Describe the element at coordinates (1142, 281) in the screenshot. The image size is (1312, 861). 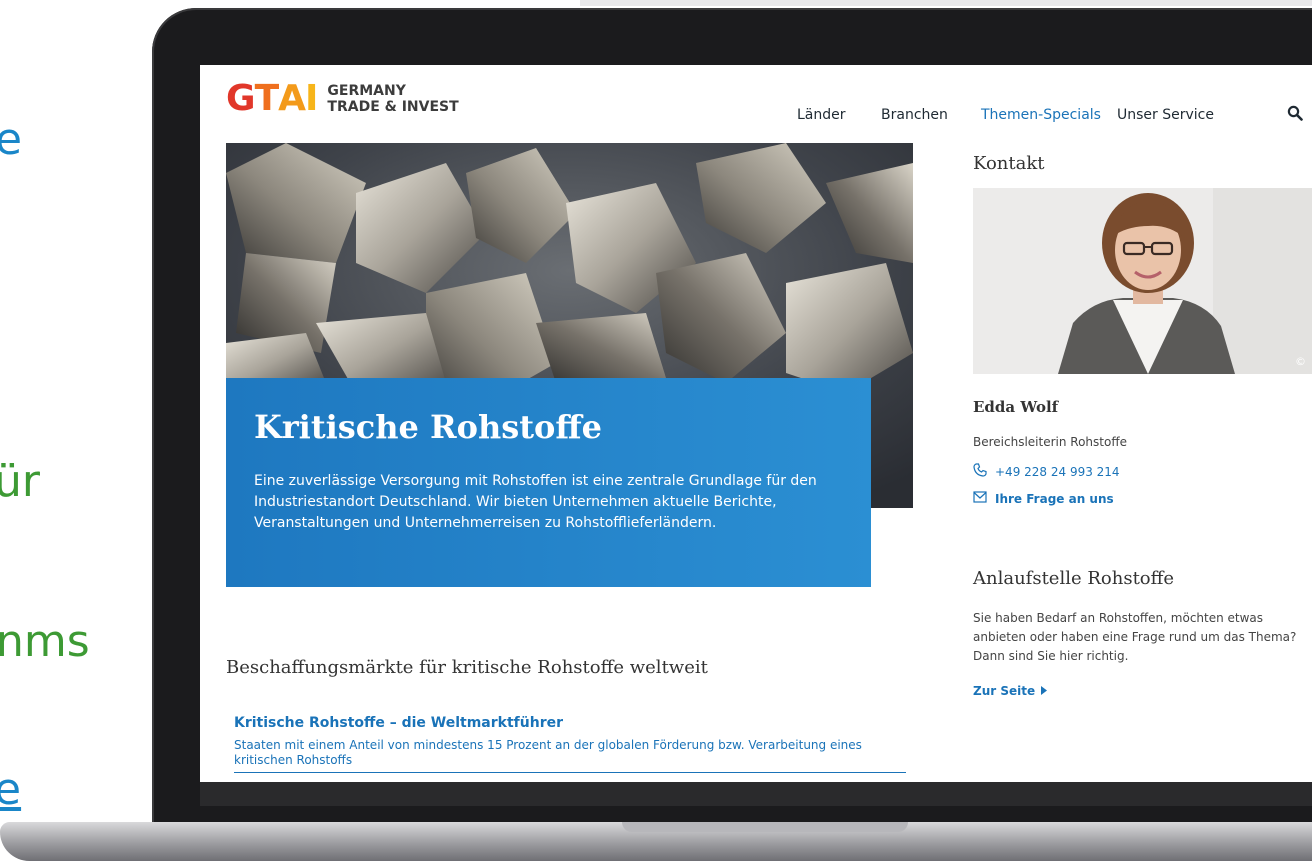
I see `contact-photo: ©` at that location.